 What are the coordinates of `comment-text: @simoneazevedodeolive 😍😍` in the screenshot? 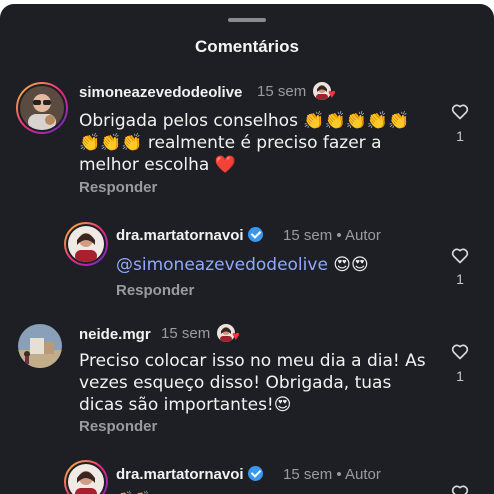 It's located at (242, 265).